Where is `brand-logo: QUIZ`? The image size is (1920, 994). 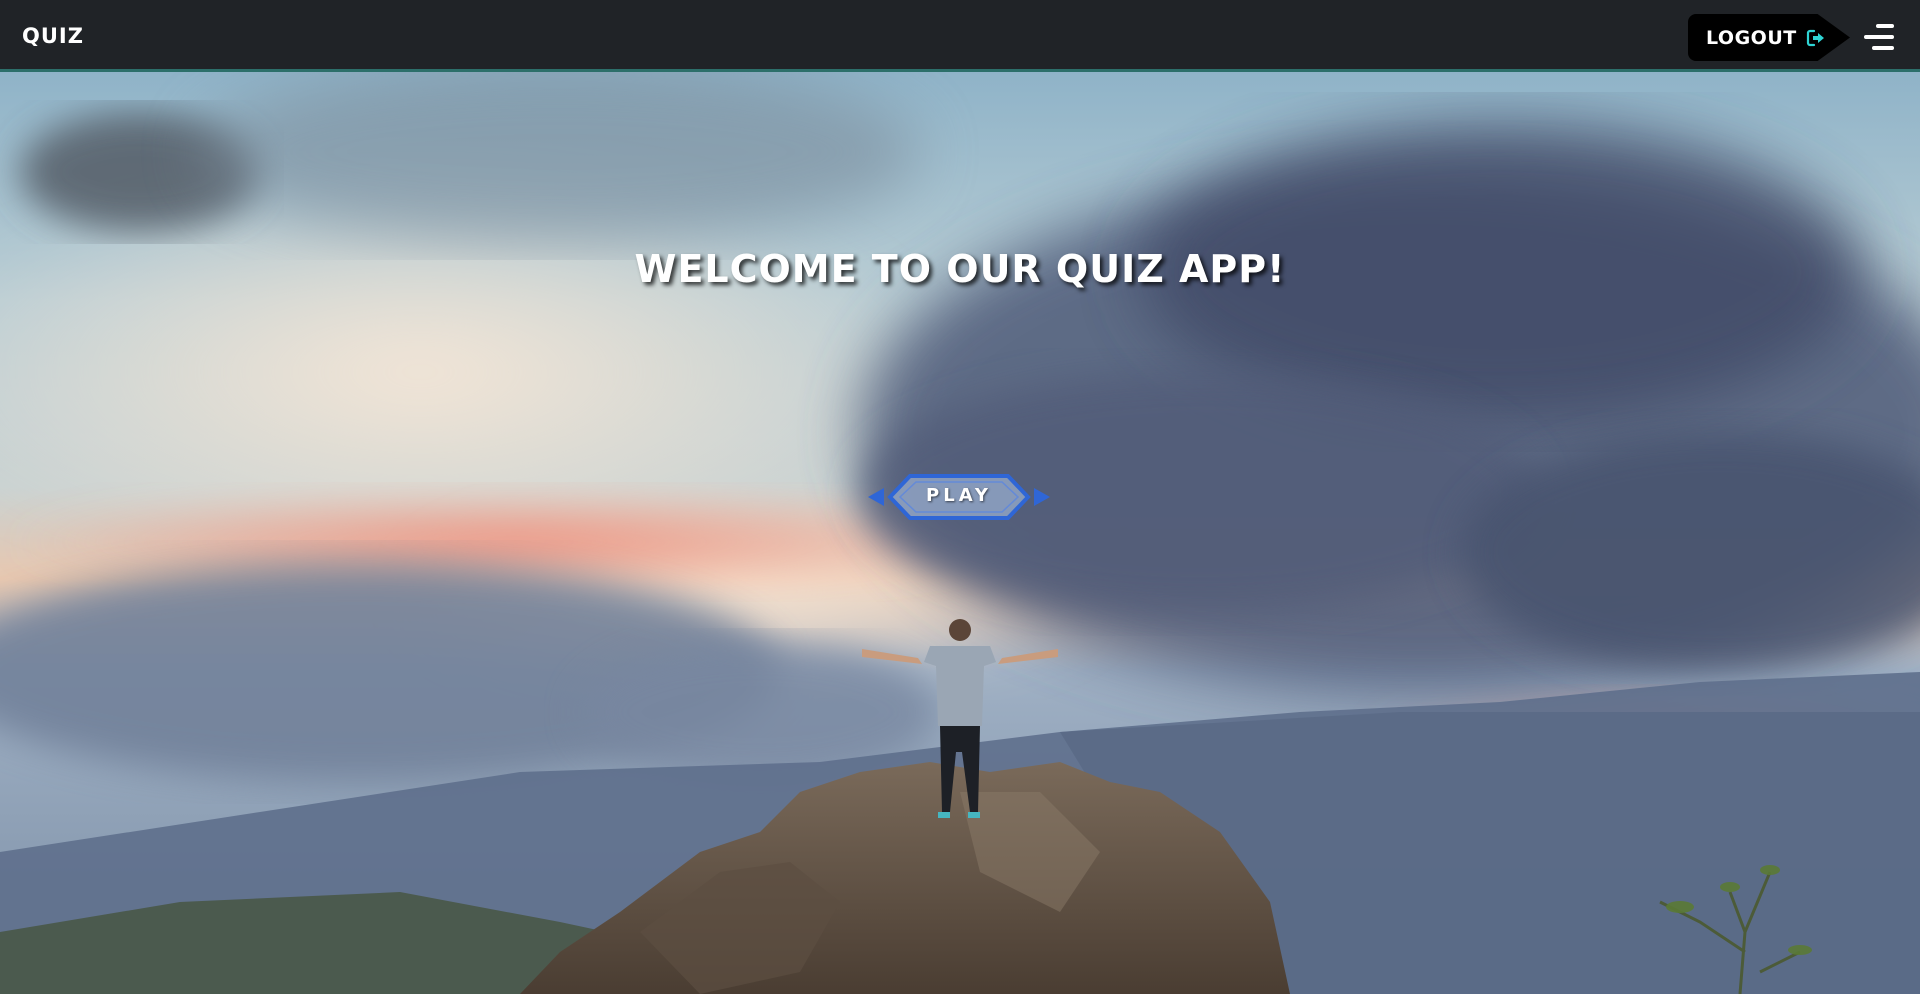 brand-logo: QUIZ is located at coordinates (53, 36).